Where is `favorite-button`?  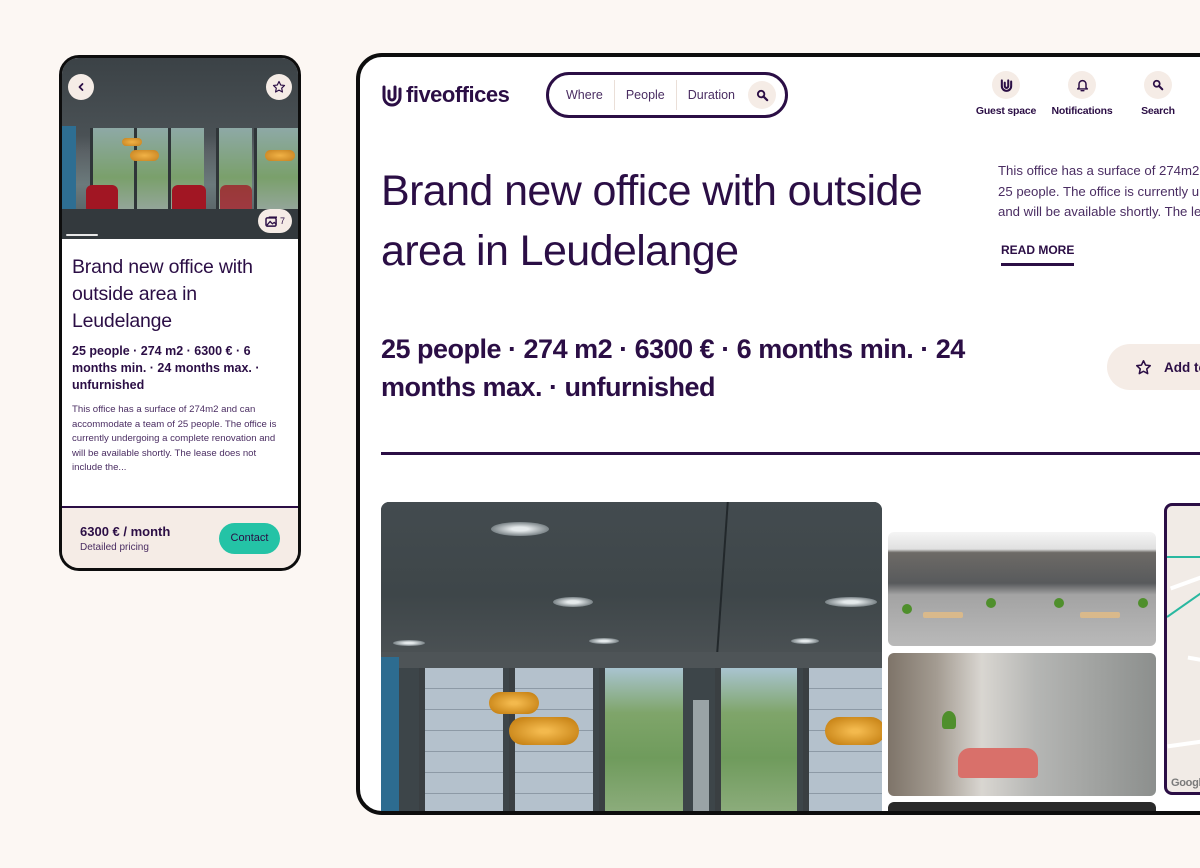 favorite-button is located at coordinates (279, 87).